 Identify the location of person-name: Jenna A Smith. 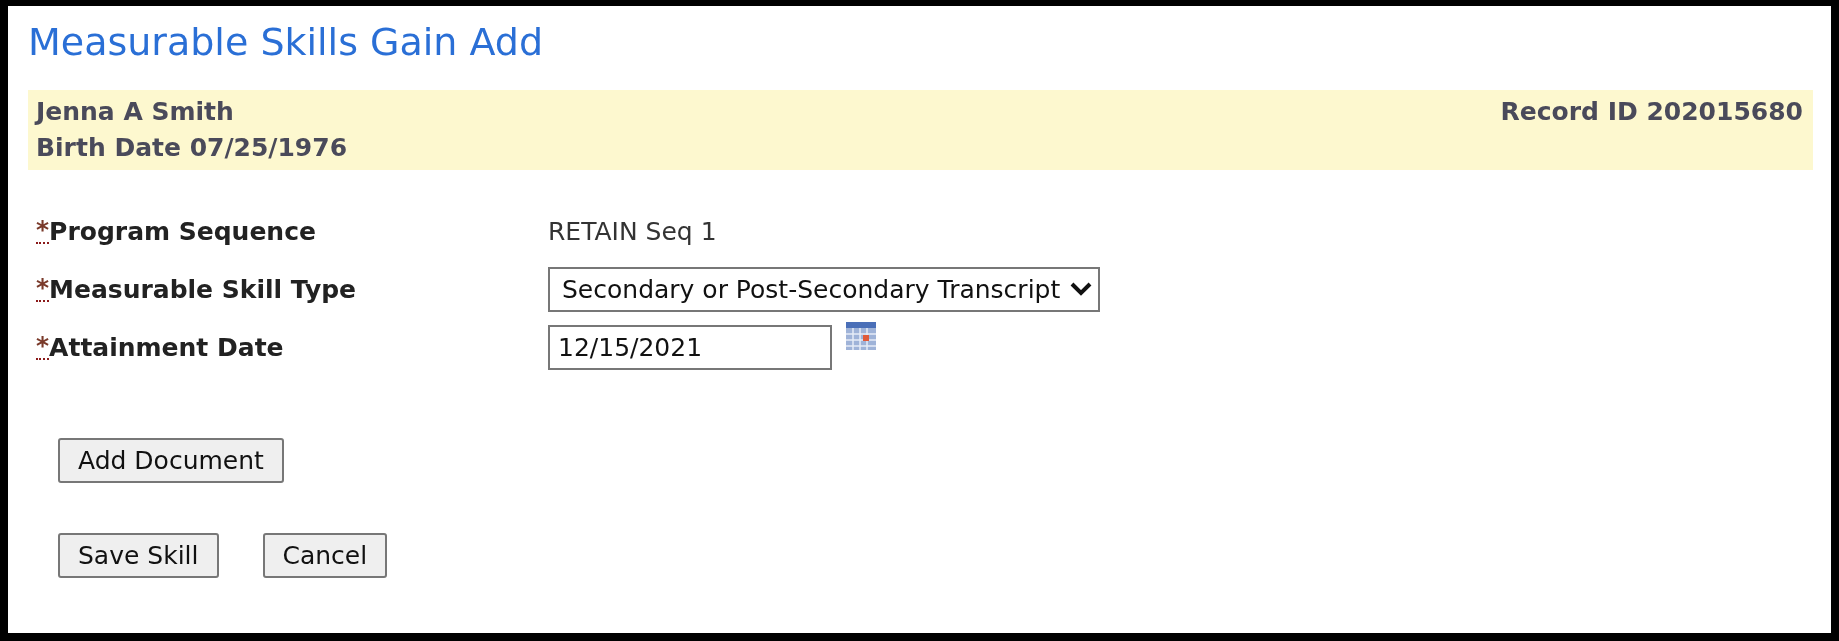
(135, 112).